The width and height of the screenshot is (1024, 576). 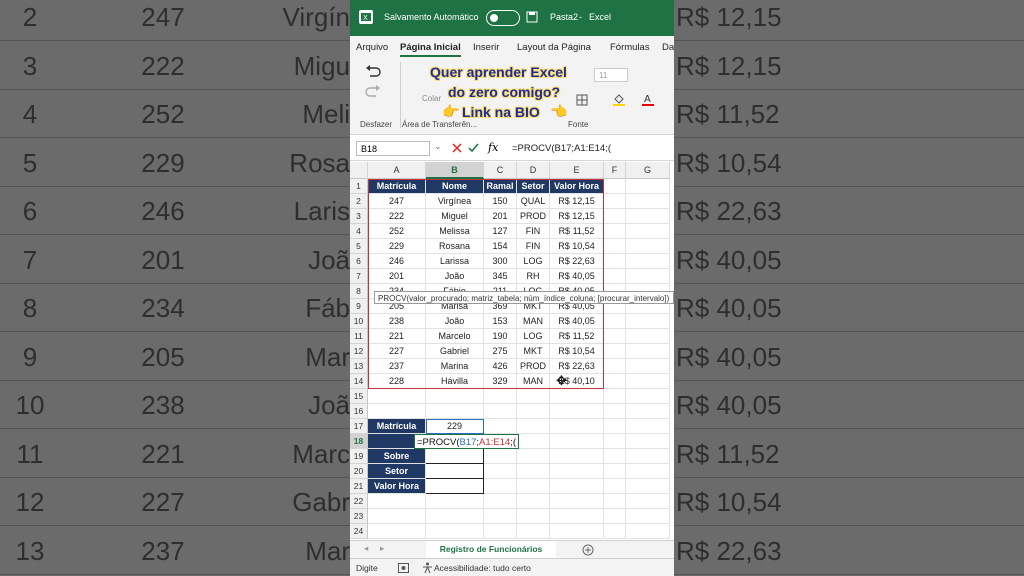 What do you see at coordinates (554, 47) in the screenshot?
I see `tab-layout: Layout da Página` at bounding box center [554, 47].